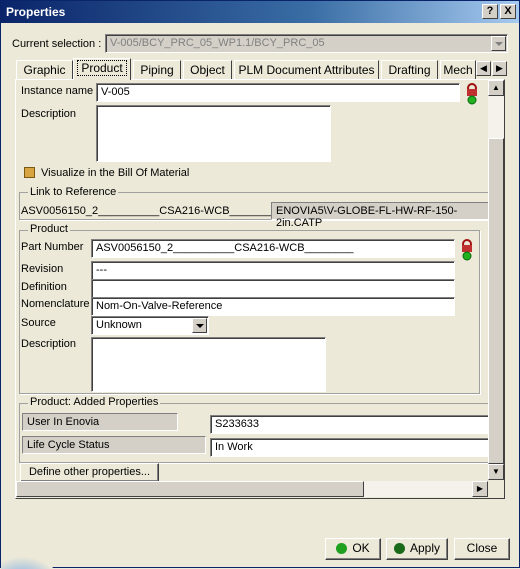 The image size is (520, 569). Describe the element at coordinates (44, 69) in the screenshot. I see `tab-graphic: Graphic` at that location.